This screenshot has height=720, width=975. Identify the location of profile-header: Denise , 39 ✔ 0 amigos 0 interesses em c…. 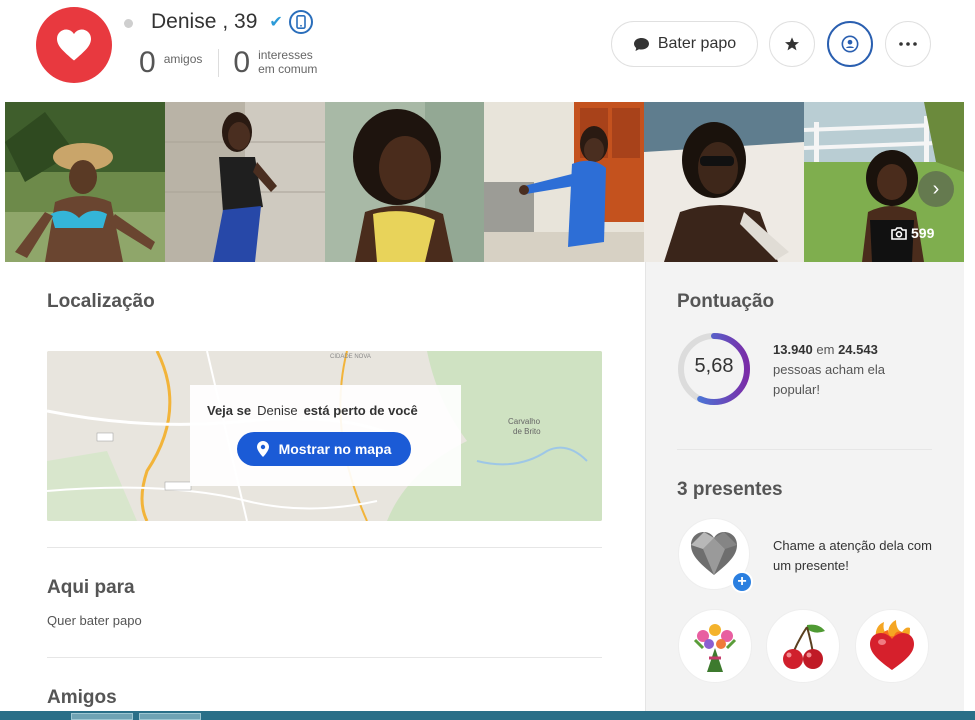
(487, 51).